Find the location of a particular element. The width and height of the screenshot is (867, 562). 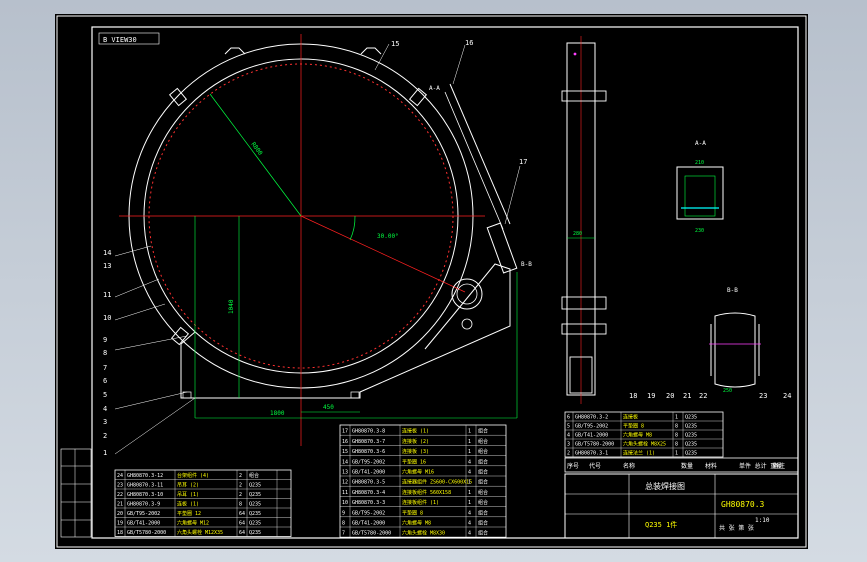

bom-right-cell: 连接板 is located at coordinates (630, 417).